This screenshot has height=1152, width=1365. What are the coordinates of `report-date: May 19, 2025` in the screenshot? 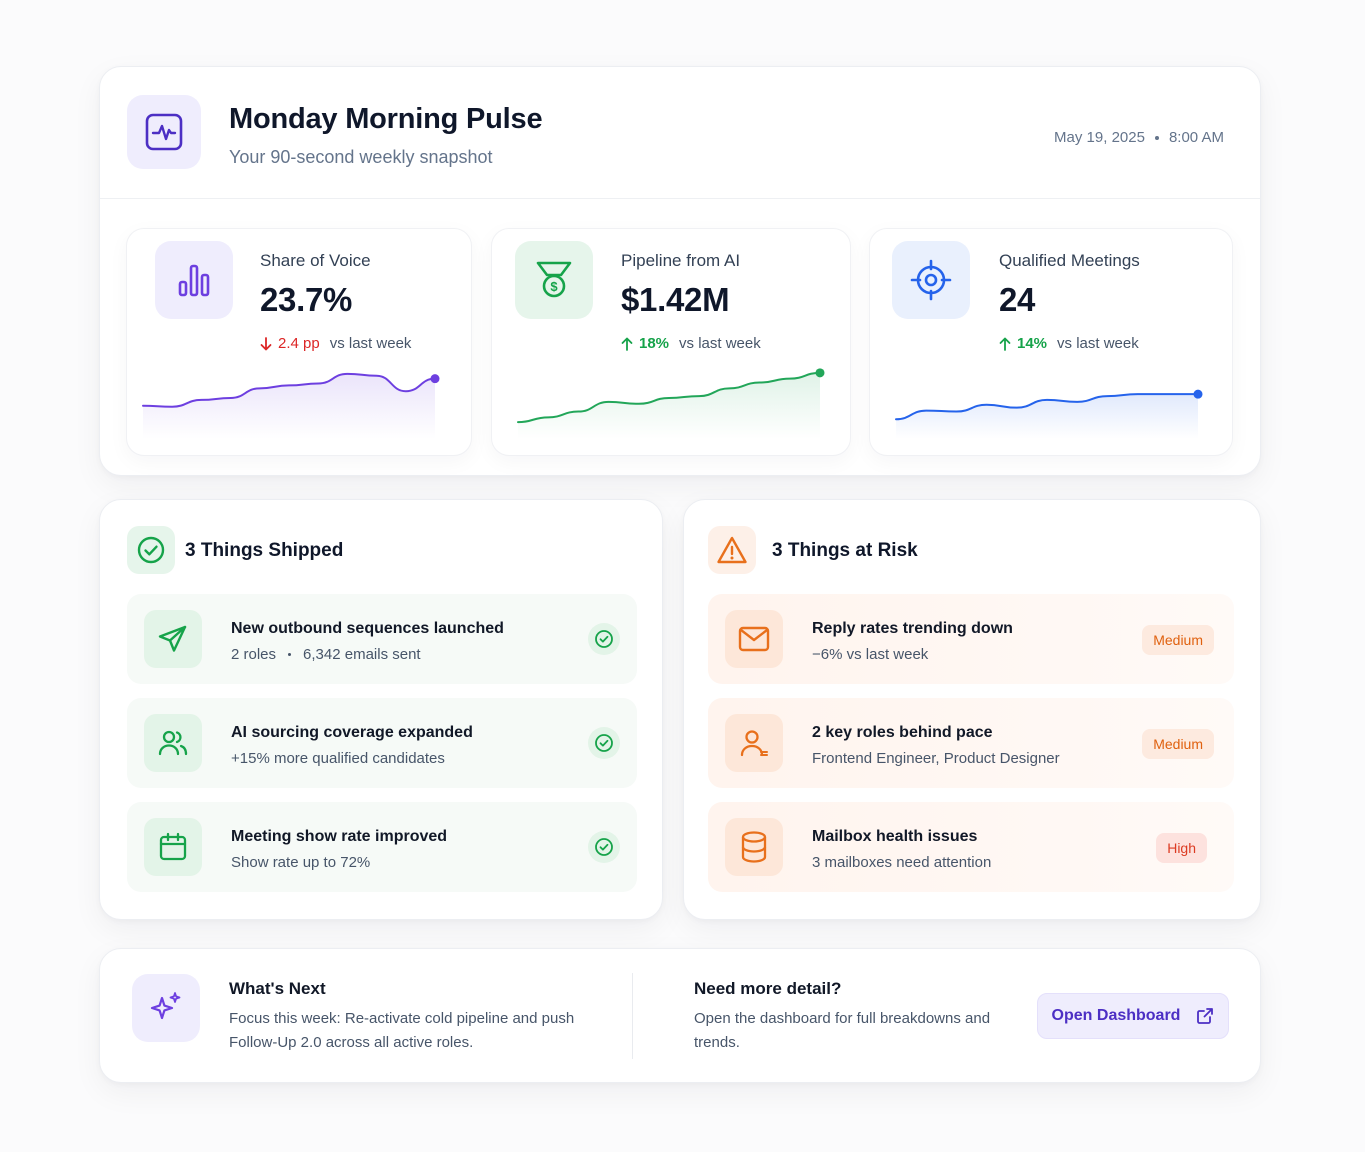 It's located at (1099, 137).